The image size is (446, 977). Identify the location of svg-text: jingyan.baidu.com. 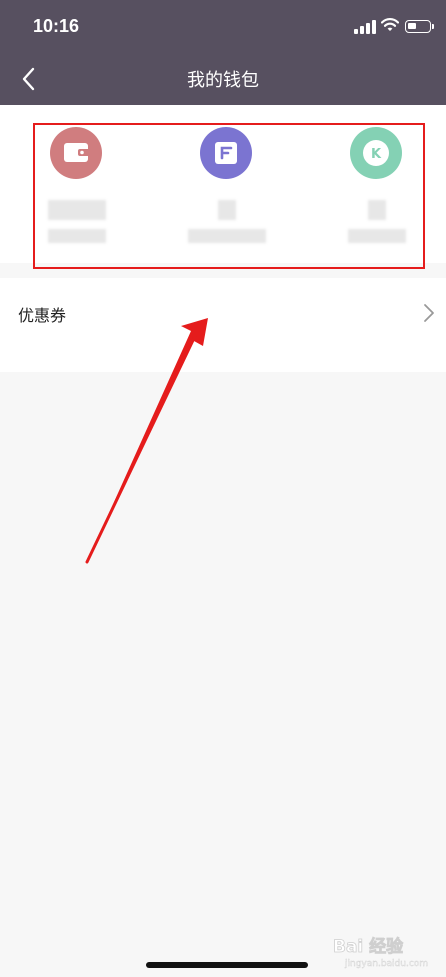
(386, 964).